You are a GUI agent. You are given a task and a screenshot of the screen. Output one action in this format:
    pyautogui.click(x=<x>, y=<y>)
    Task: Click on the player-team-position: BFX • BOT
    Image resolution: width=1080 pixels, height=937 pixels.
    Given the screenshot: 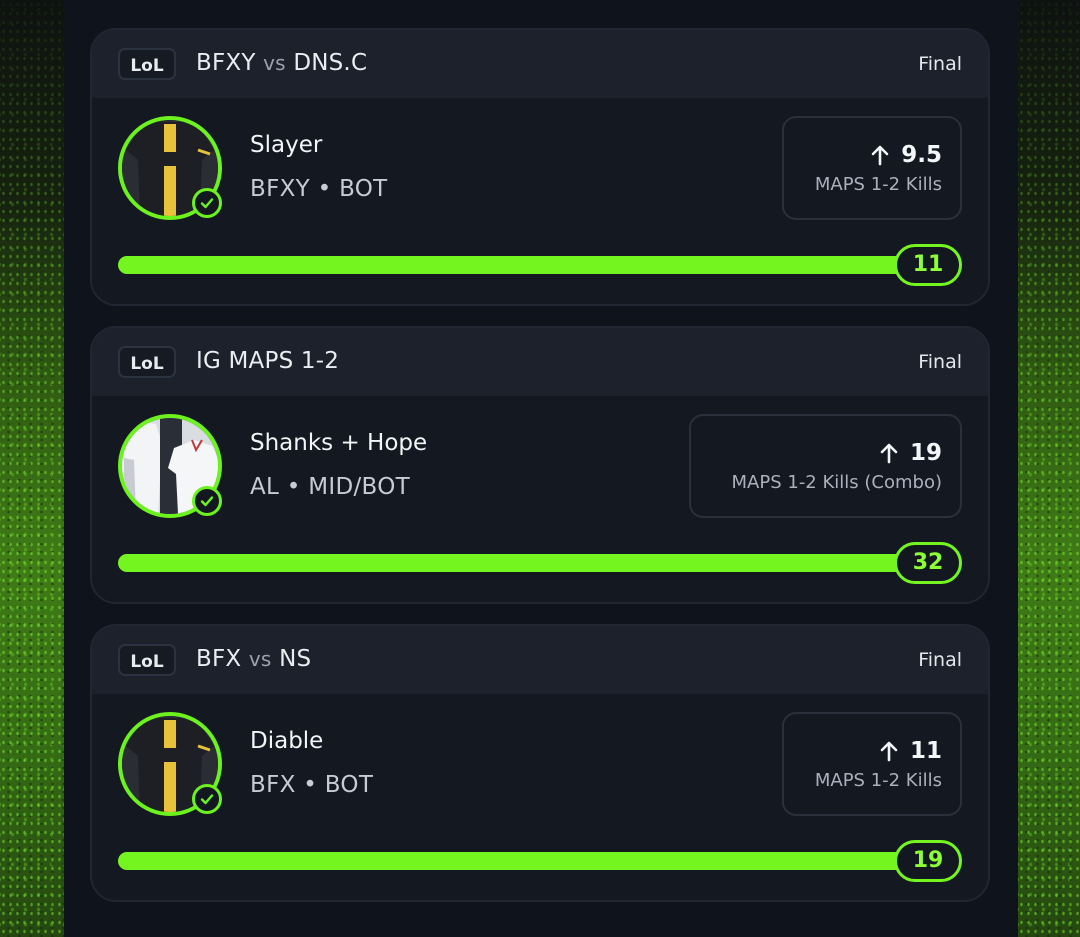 What is the action you would take?
    pyautogui.click(x=312, y=785)
    